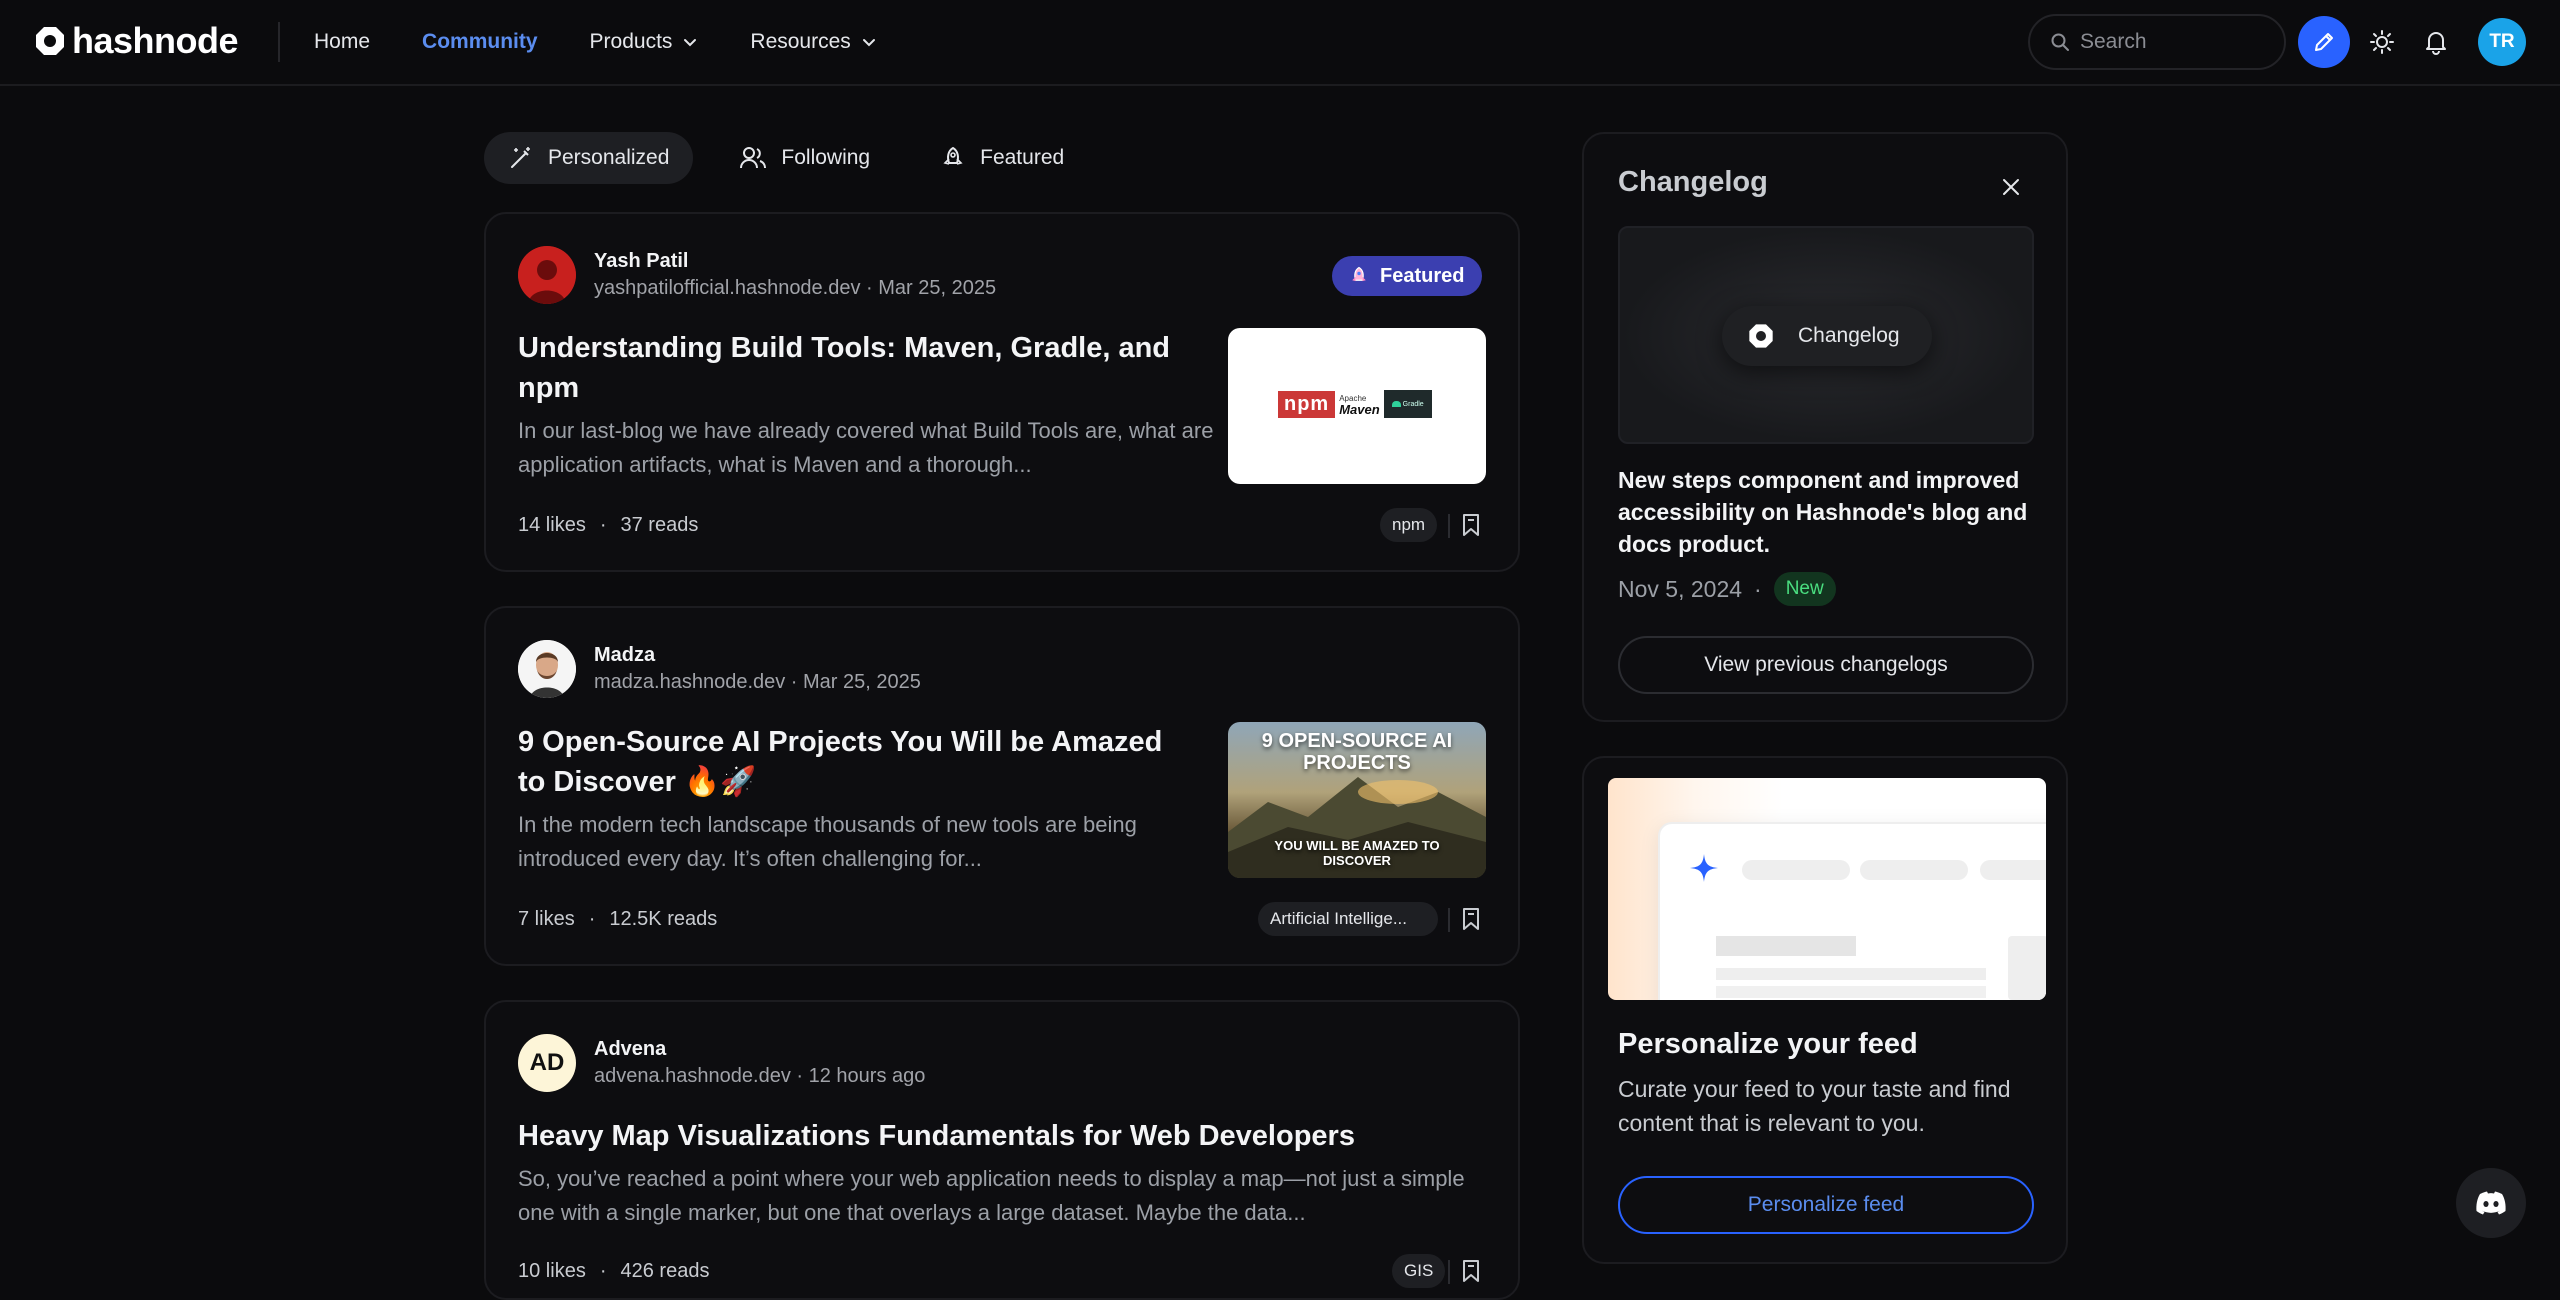  Describe the element at coordinates (1396, 404) in the screenshot. I see `gradle-elephant-icon` at that location.